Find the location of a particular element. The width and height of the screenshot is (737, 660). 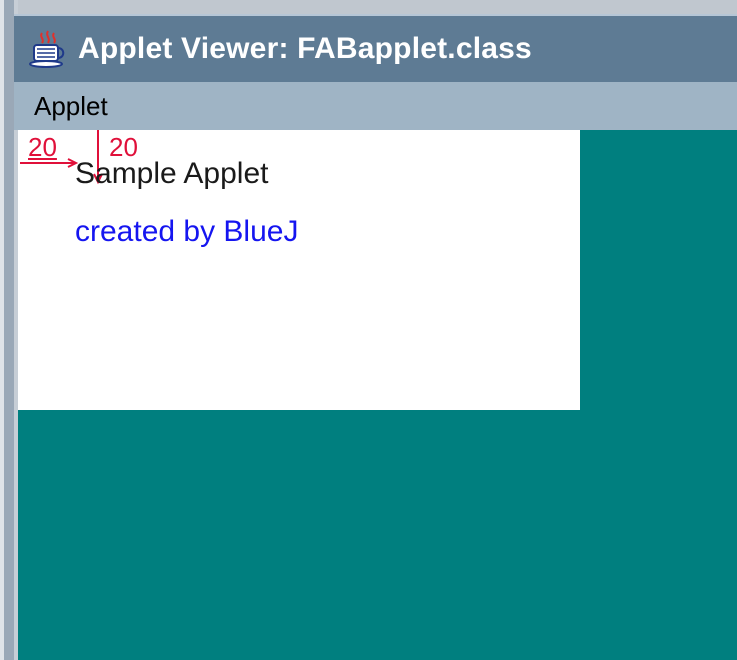

window-title: Applet Viewer: FABapplet.class is located at coordinates (305, 48).